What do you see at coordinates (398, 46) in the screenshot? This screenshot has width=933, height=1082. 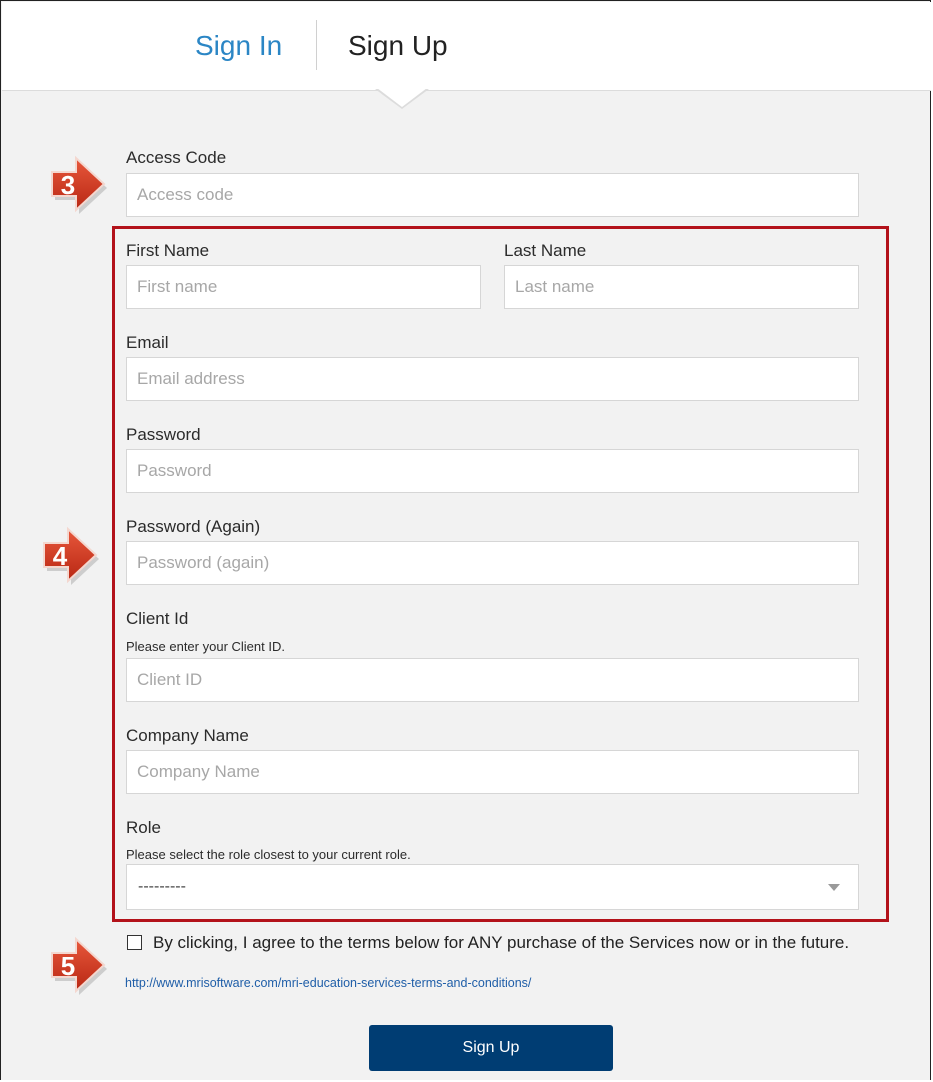 I see `tab-sign-up: Sign Up` at bounding box center [398, 46].